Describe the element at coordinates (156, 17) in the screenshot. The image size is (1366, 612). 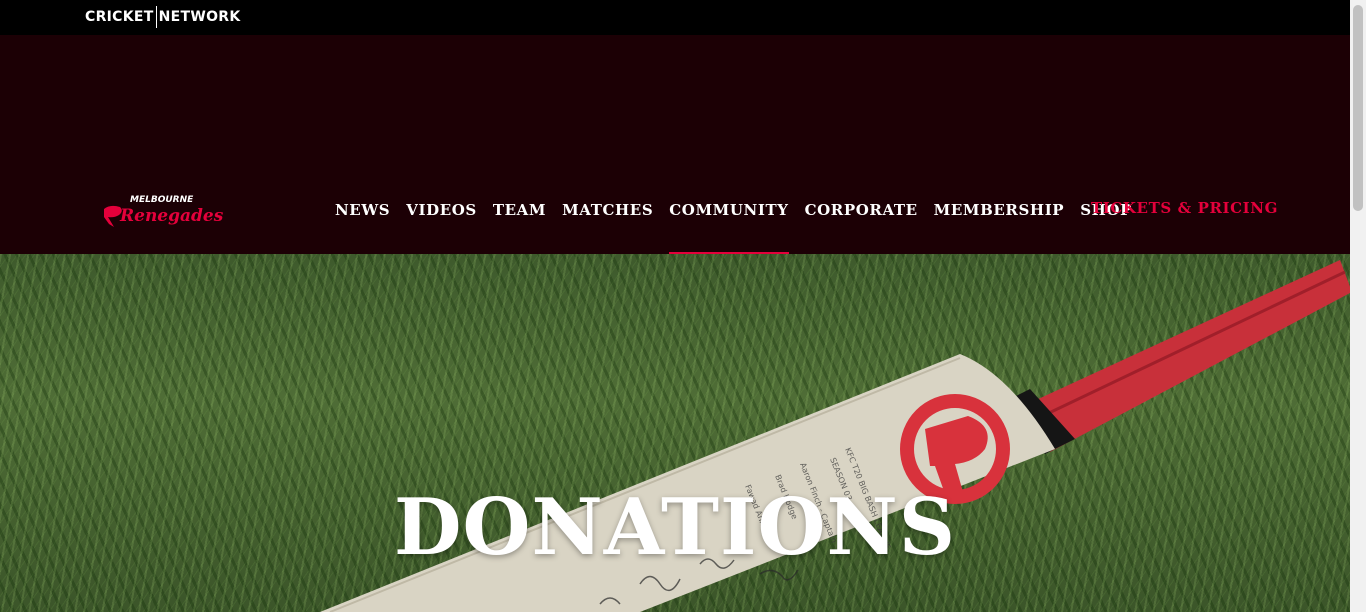
I see `network-logo-divider` at that location.